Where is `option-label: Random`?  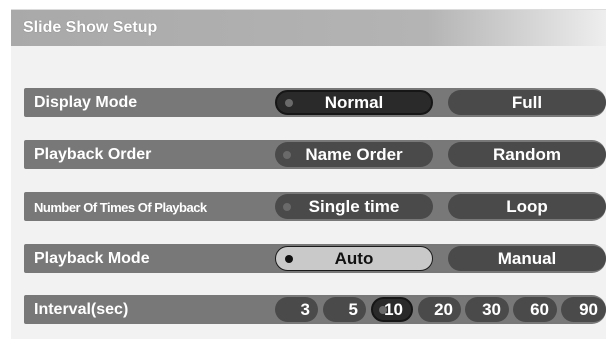 option-label: Random is located at coordinates (527, 154).